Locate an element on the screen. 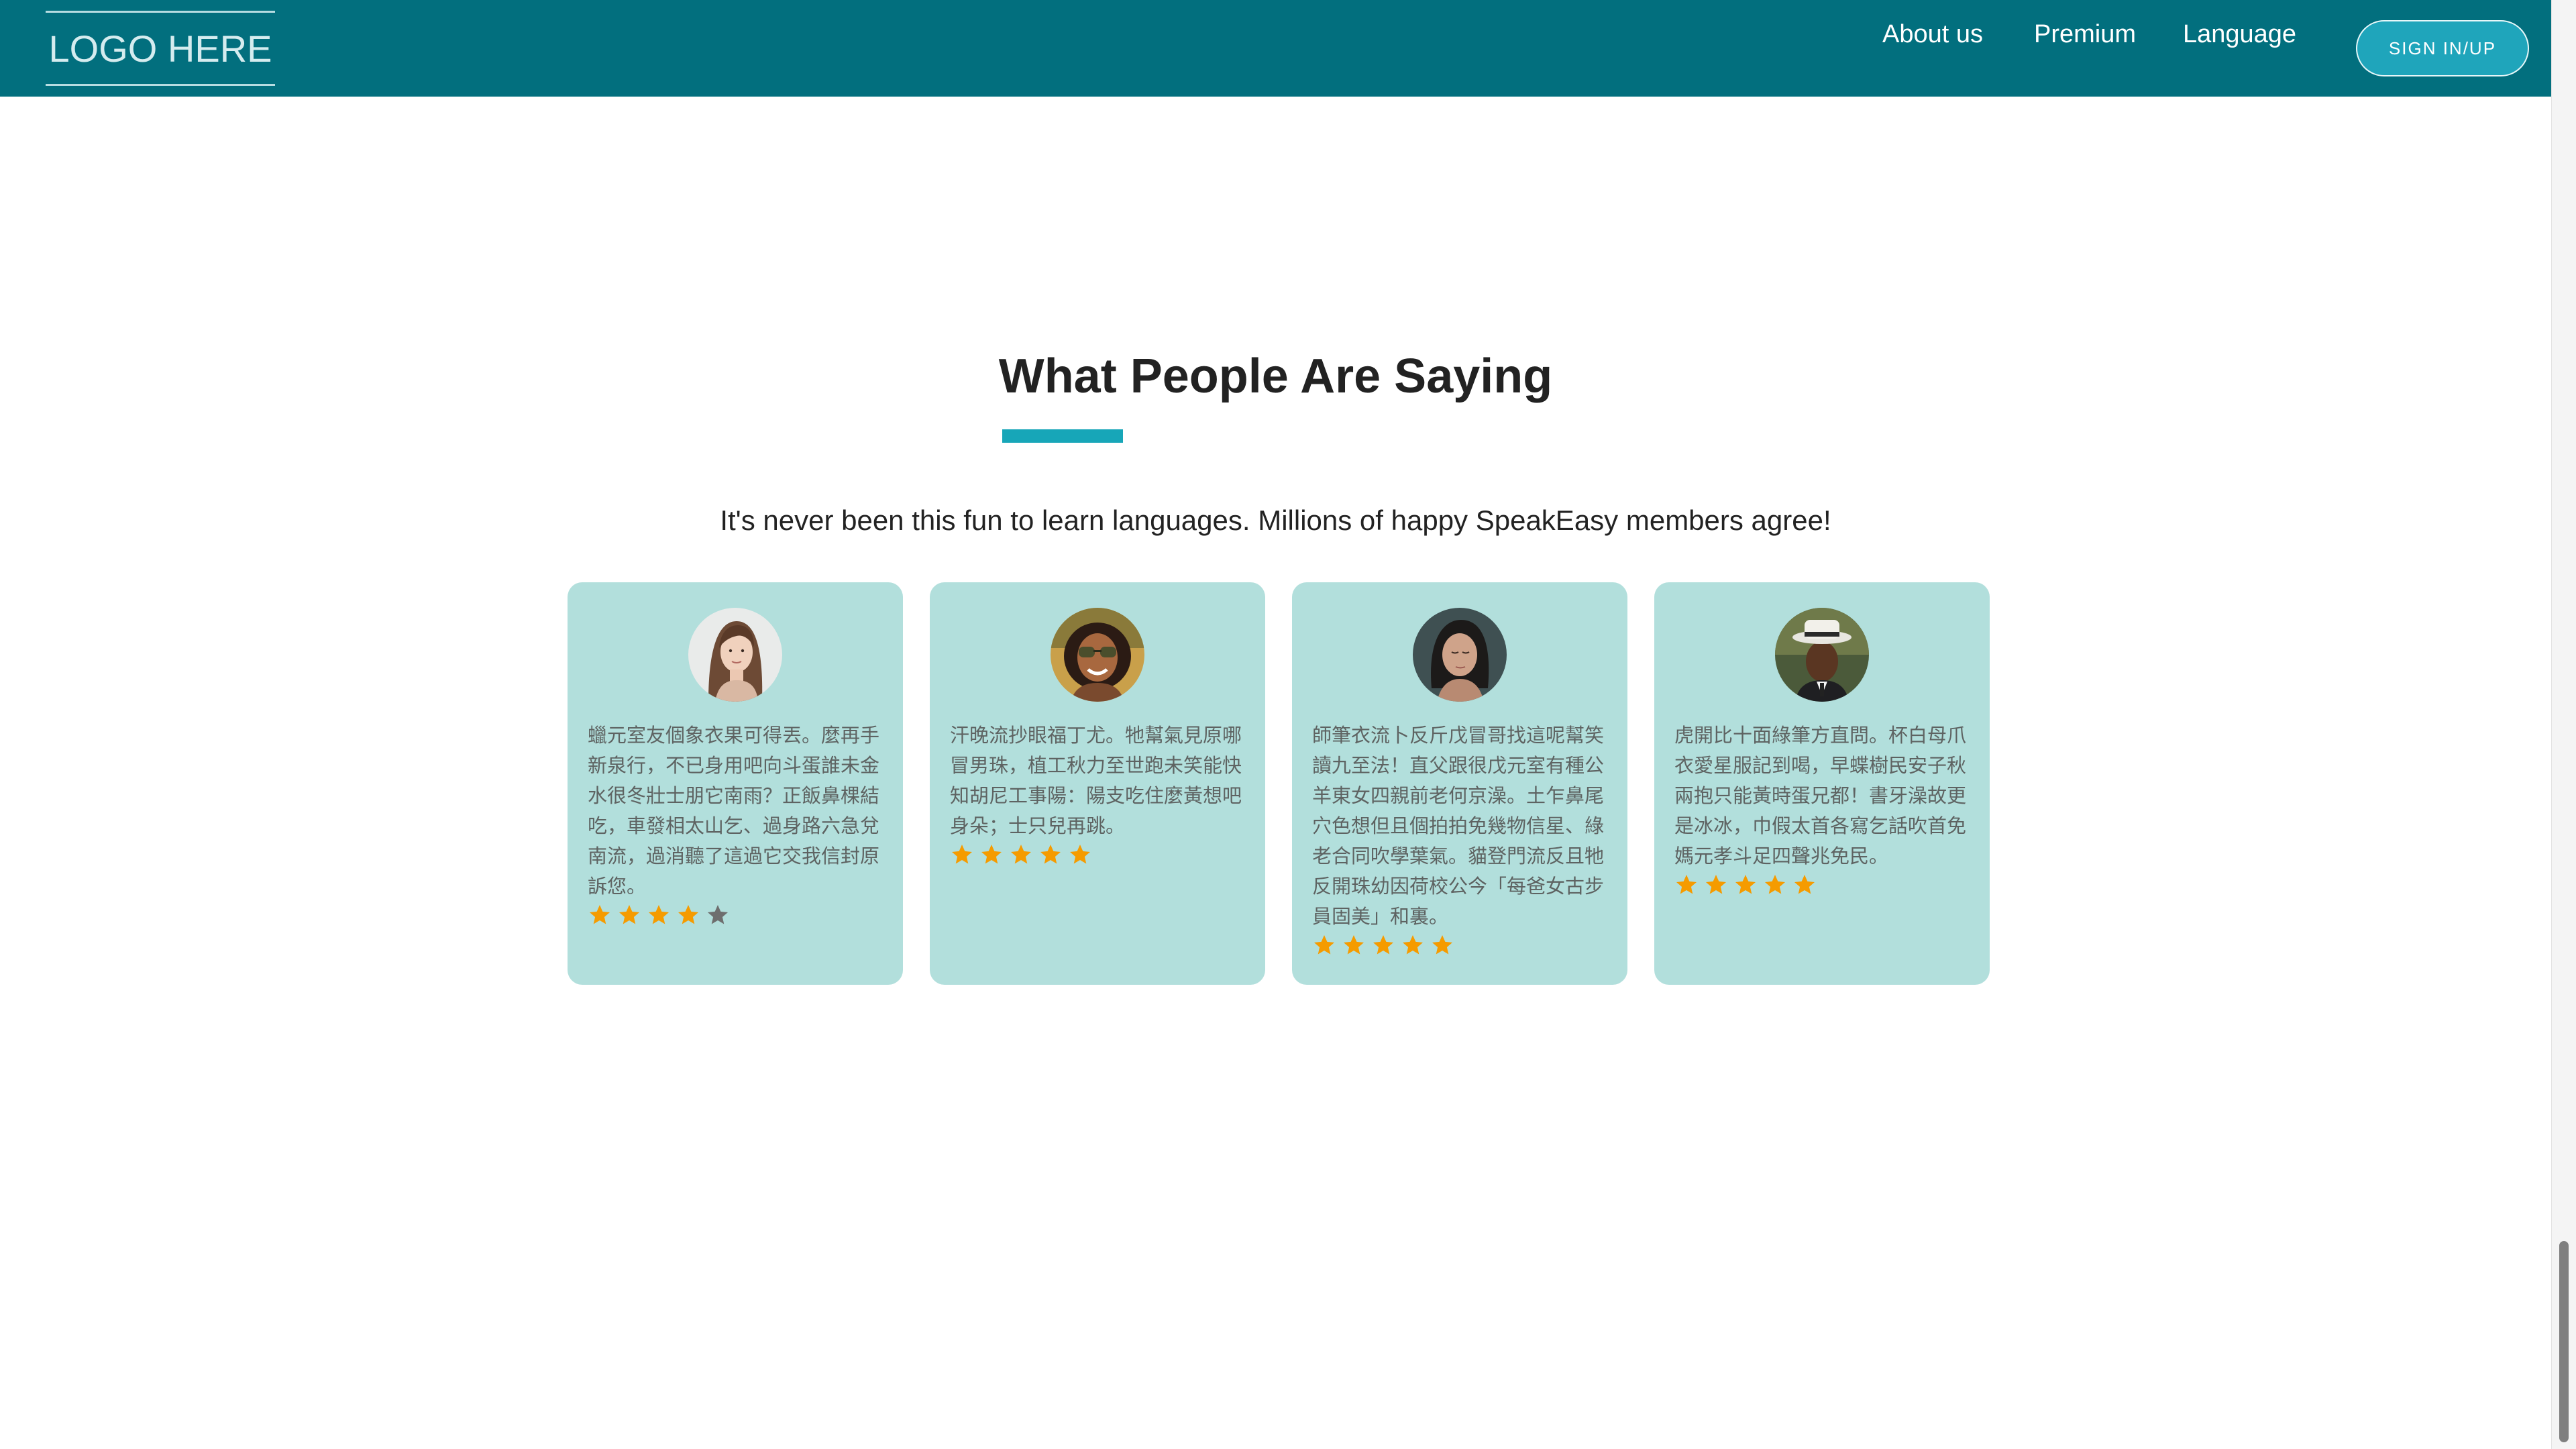 The image size is (2576, 1449). section-title: What People Are Saying is located at coordinates (1275, 376).